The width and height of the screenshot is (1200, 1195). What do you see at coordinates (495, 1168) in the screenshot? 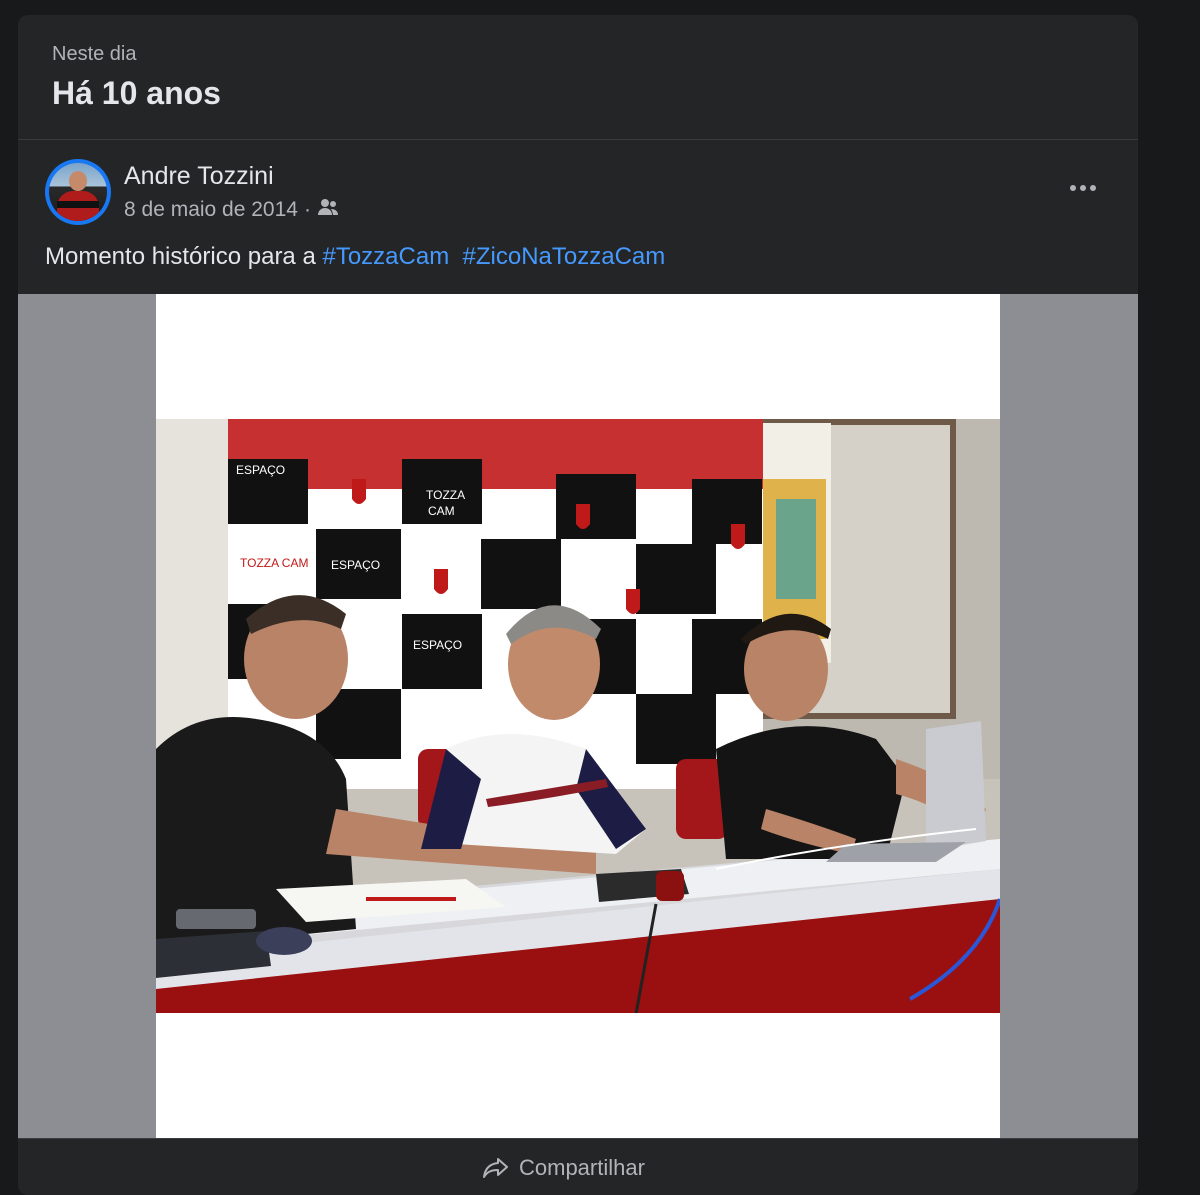
I see `share-icon` at bounding box center [495, 1168].